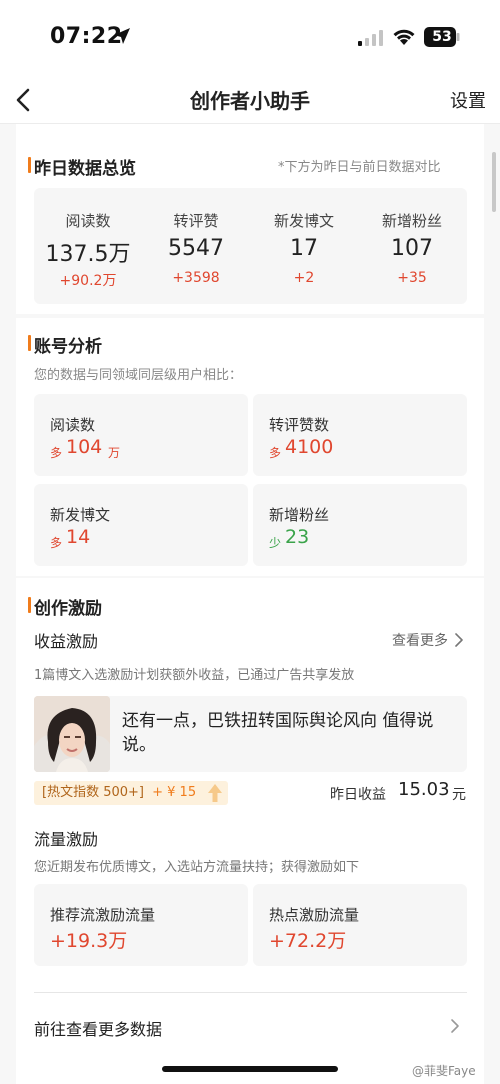  I want to click on page-title: 创作者小助手, so click(250, 101).